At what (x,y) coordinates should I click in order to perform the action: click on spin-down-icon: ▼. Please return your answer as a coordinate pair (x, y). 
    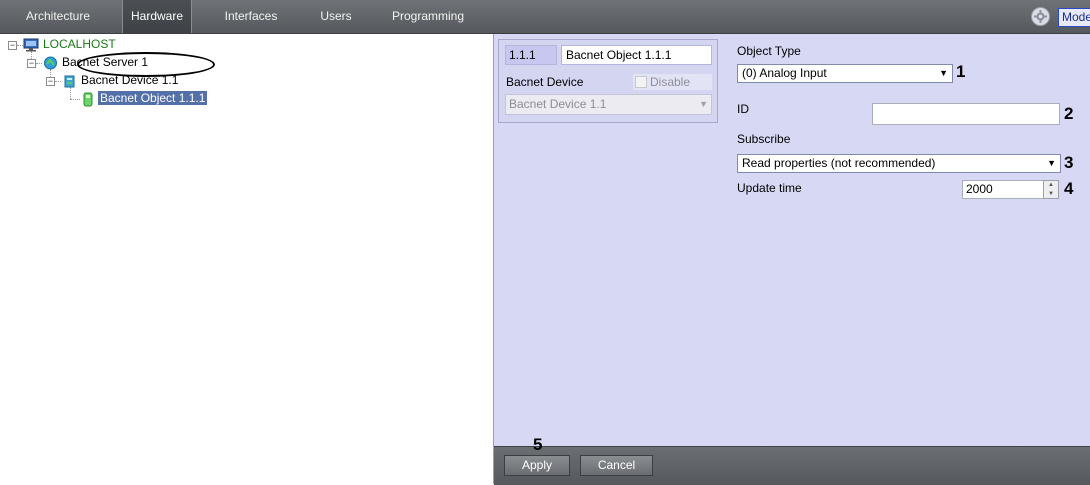
    Looking at the image, I should click on (1051, 194).